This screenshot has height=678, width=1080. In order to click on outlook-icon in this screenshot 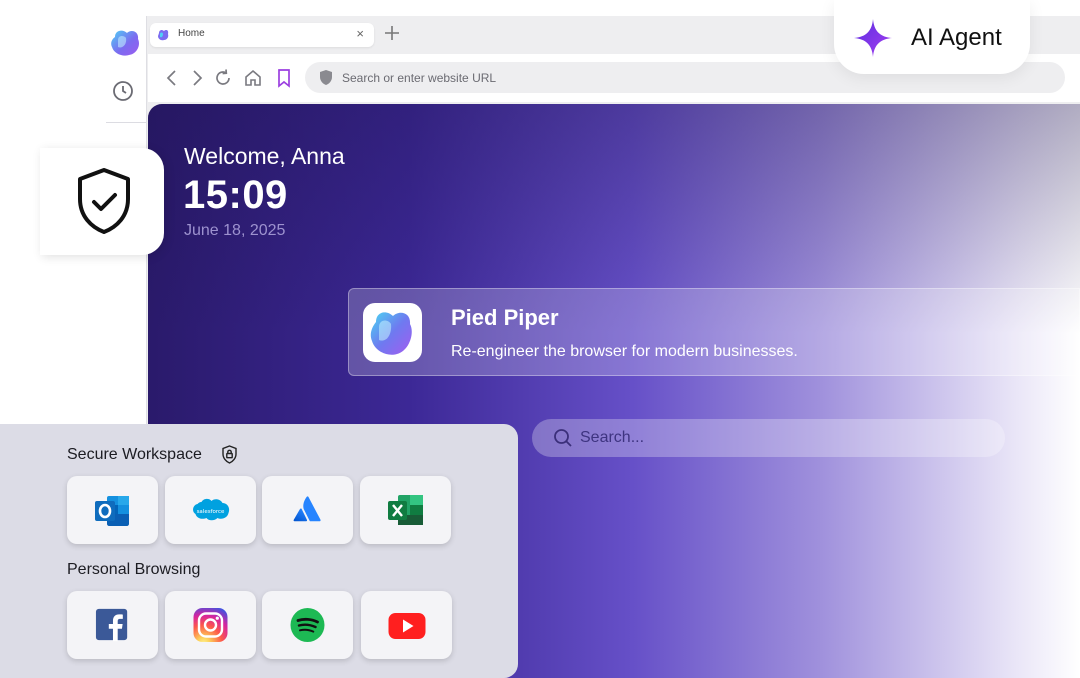, I will do `click(112, 511)`.